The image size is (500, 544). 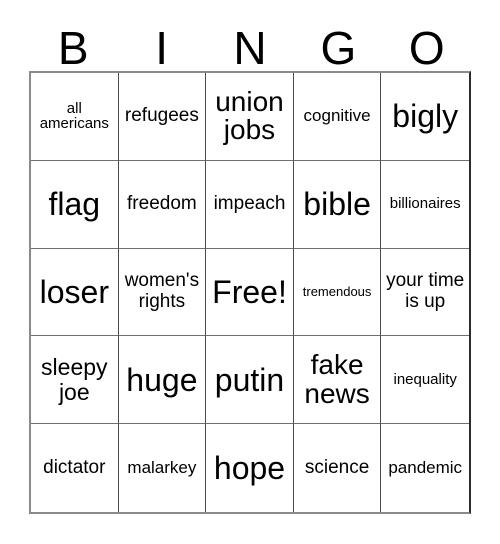 I want to click on bingo-cell-label: flag, so click(x=74, y=204).